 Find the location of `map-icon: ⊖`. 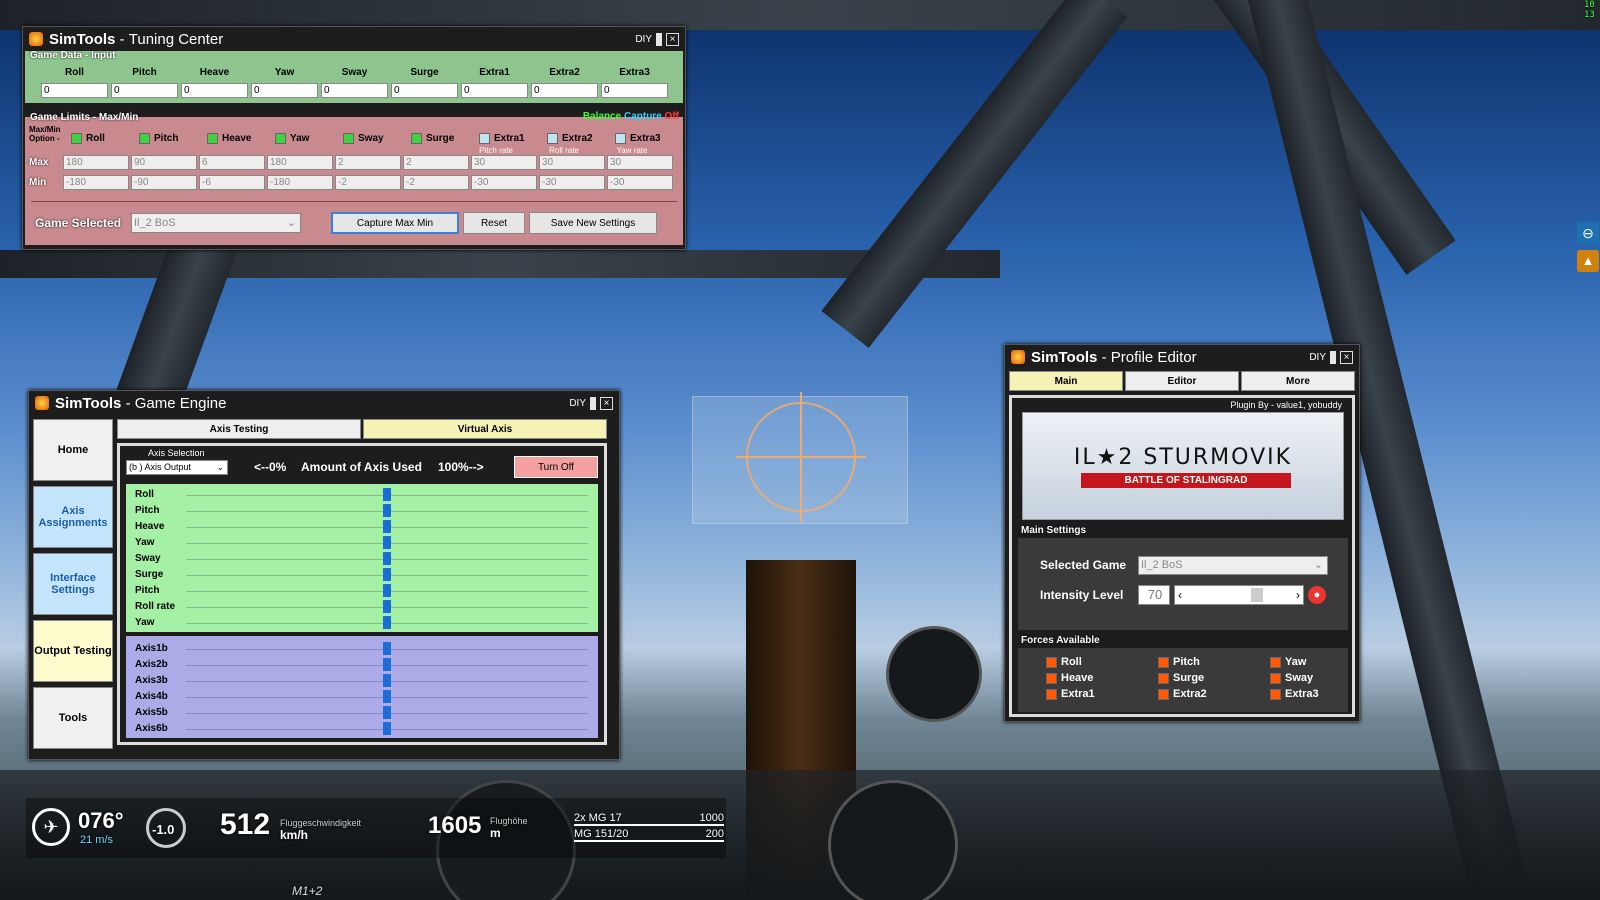

map-icon: ⊖ is located at coordinates (1588, 233).